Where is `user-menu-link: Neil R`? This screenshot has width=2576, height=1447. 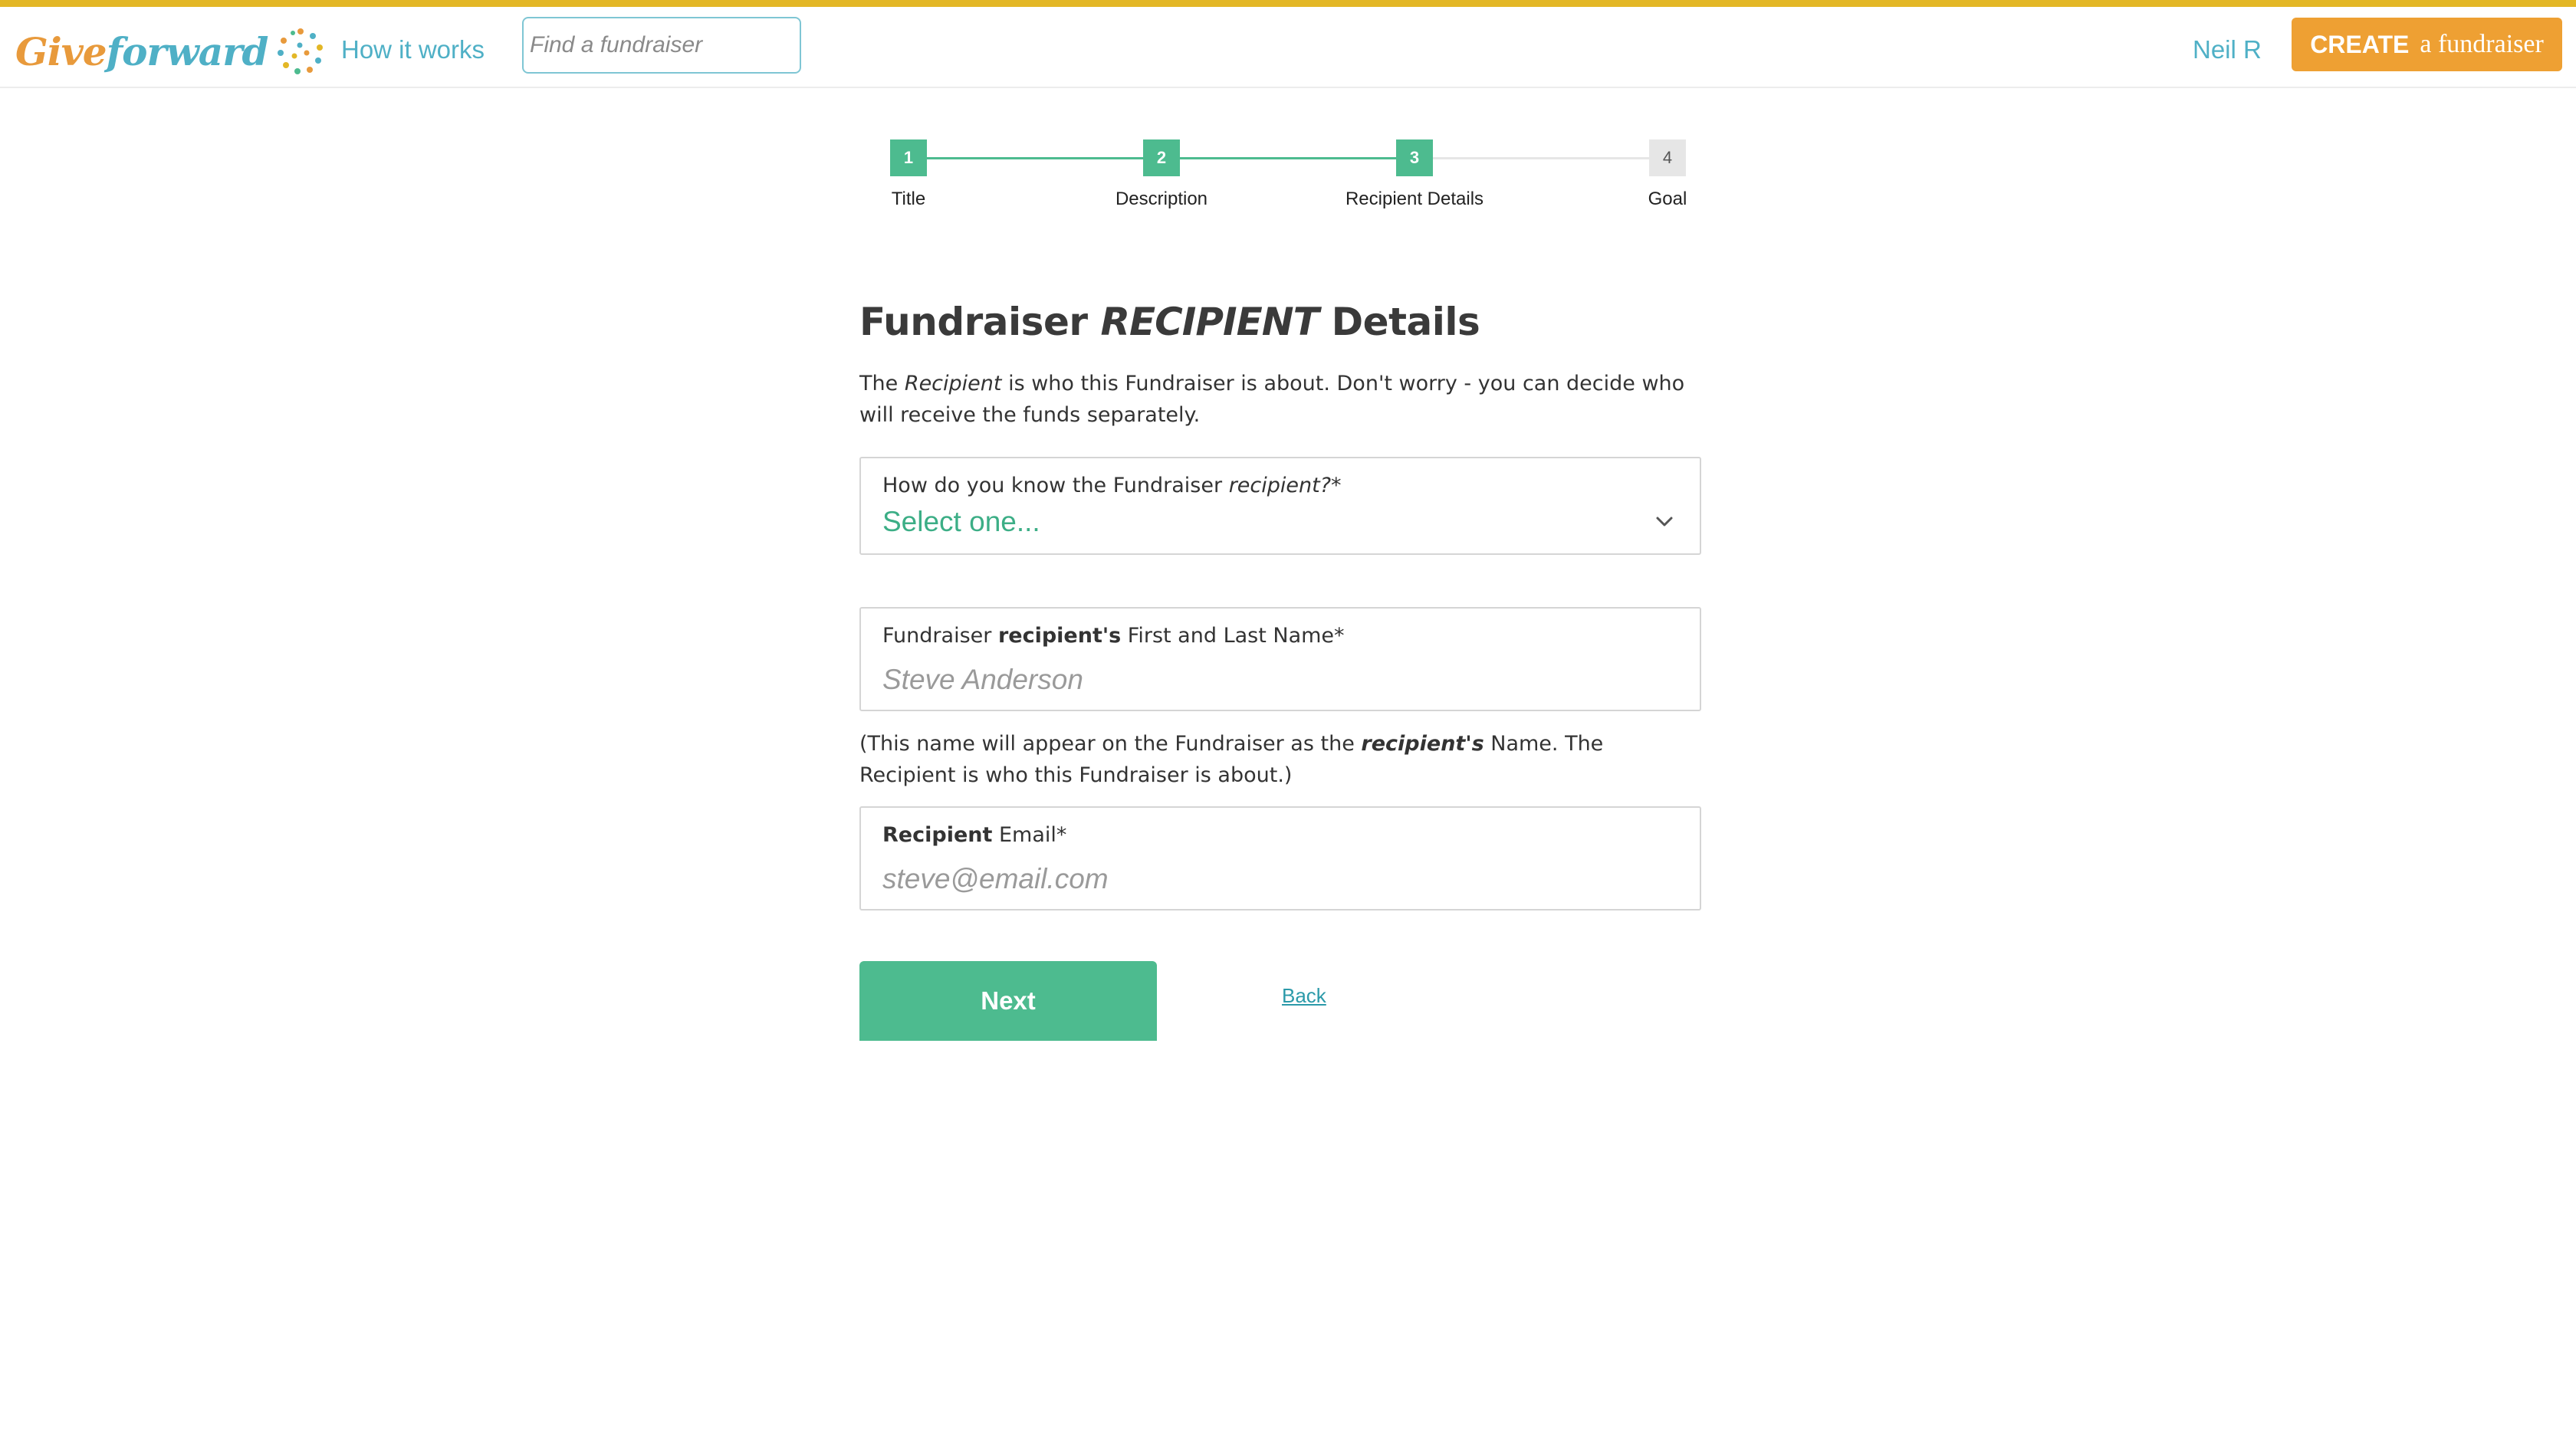
user-menu-link: Neil R is located at coordinates (2227, 50).